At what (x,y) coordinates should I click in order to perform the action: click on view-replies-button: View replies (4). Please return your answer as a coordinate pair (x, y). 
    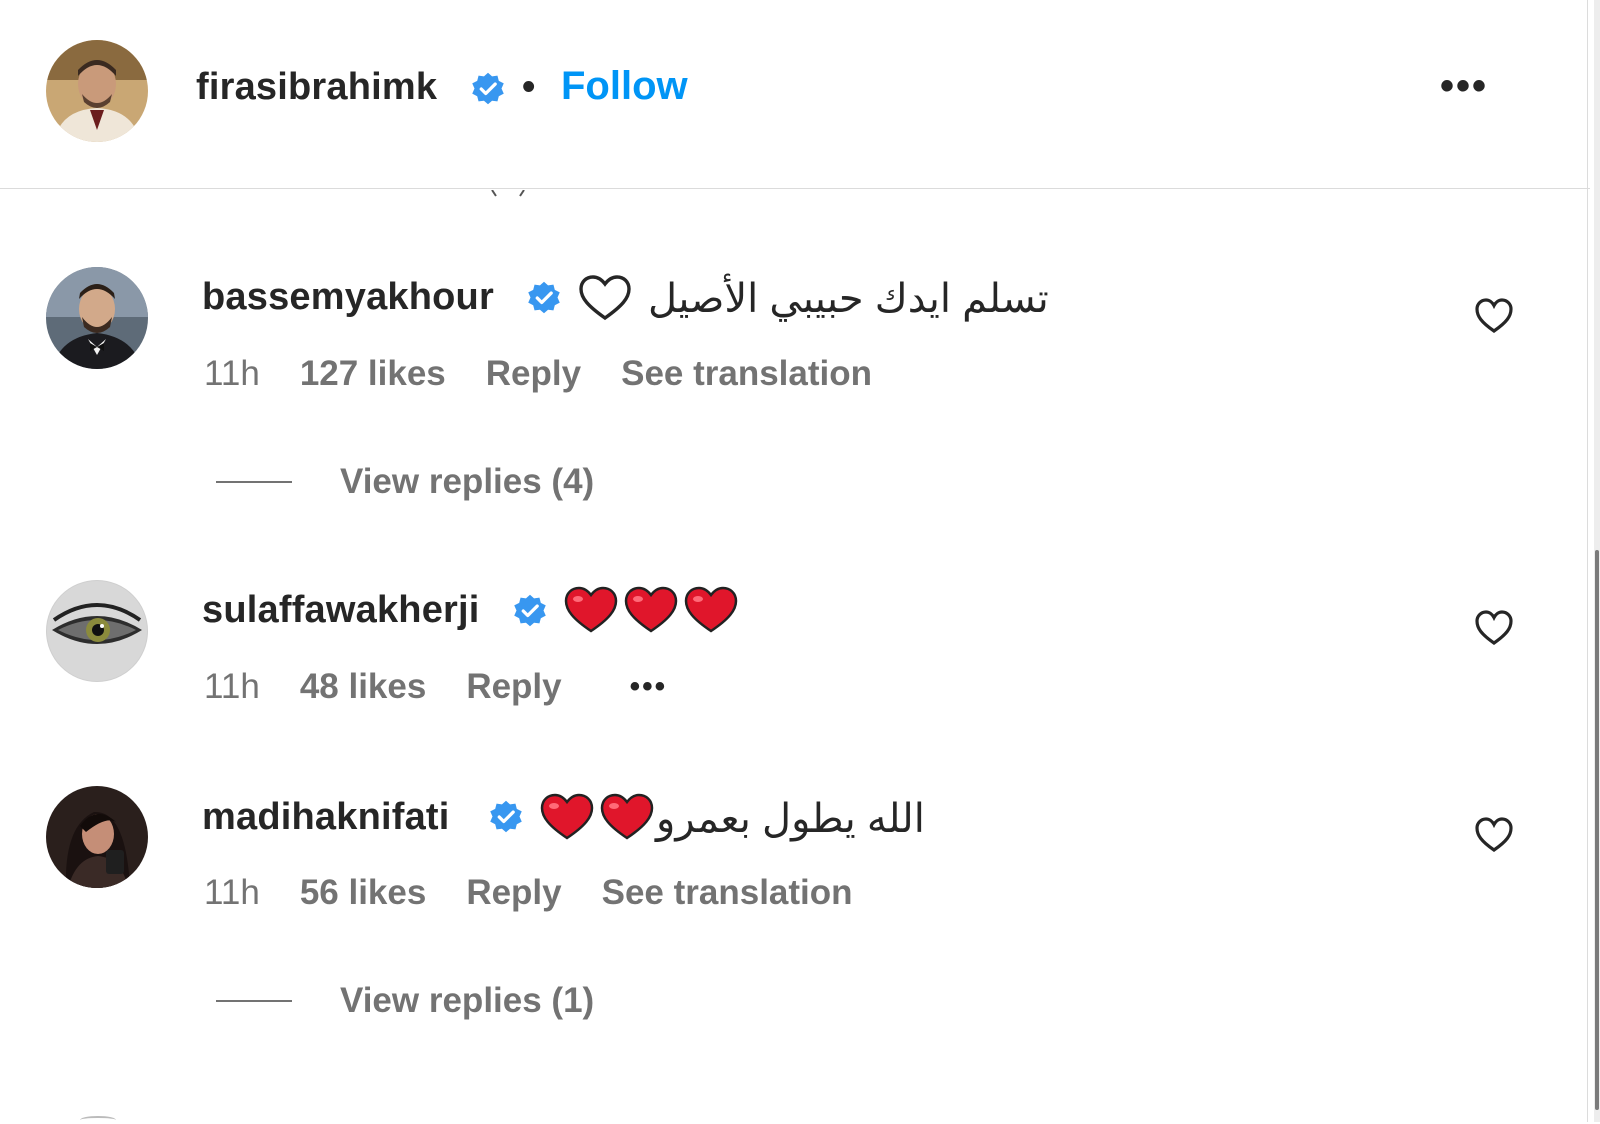
    Looking at the image, I should click on (405, 482).